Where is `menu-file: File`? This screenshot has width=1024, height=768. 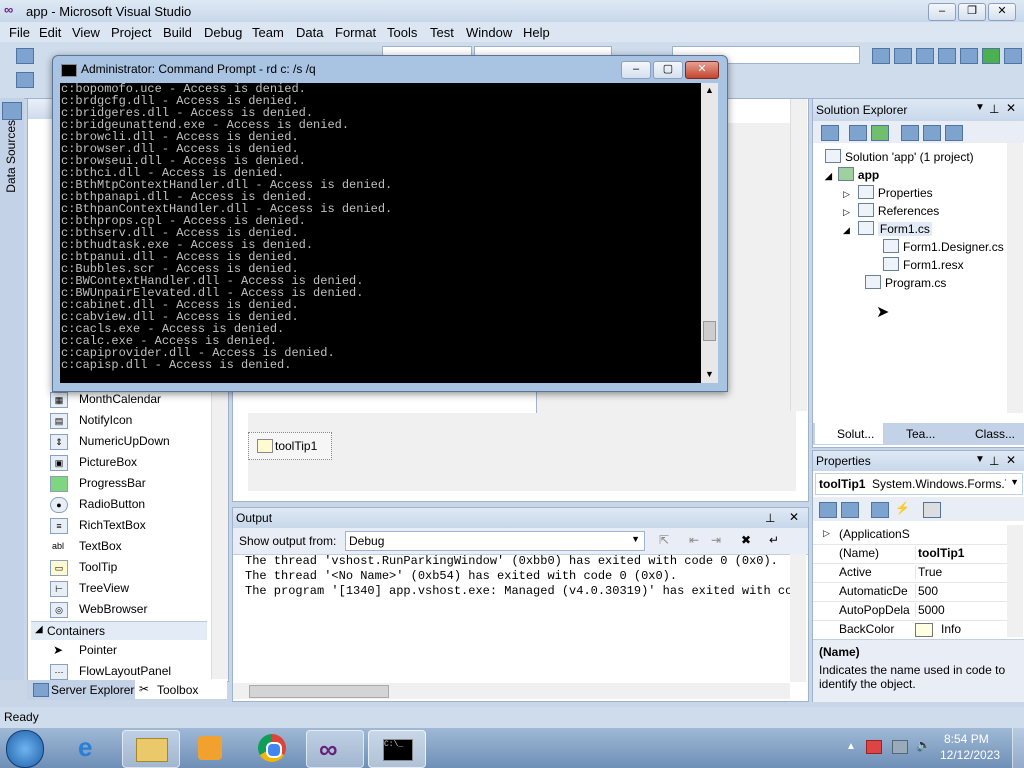 menu-file: File is located at coordinates (19, 32).